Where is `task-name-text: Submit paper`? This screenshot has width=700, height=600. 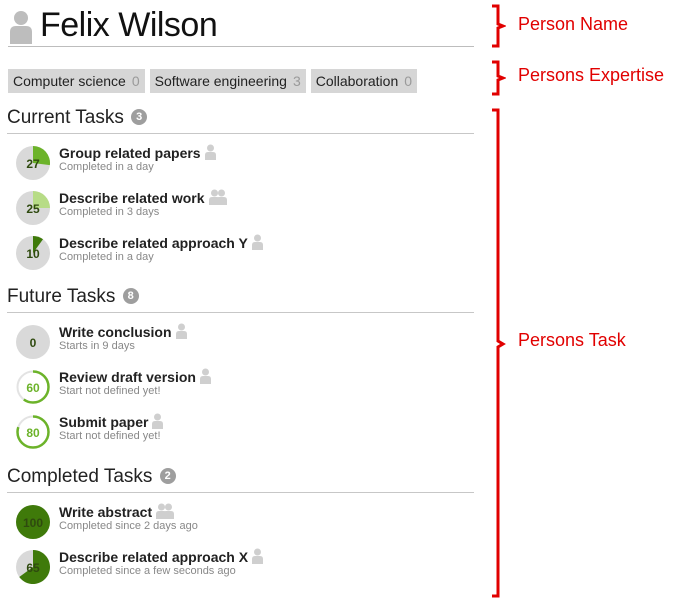 task-name-text: Submit paper is located at coordinates (104, 422).